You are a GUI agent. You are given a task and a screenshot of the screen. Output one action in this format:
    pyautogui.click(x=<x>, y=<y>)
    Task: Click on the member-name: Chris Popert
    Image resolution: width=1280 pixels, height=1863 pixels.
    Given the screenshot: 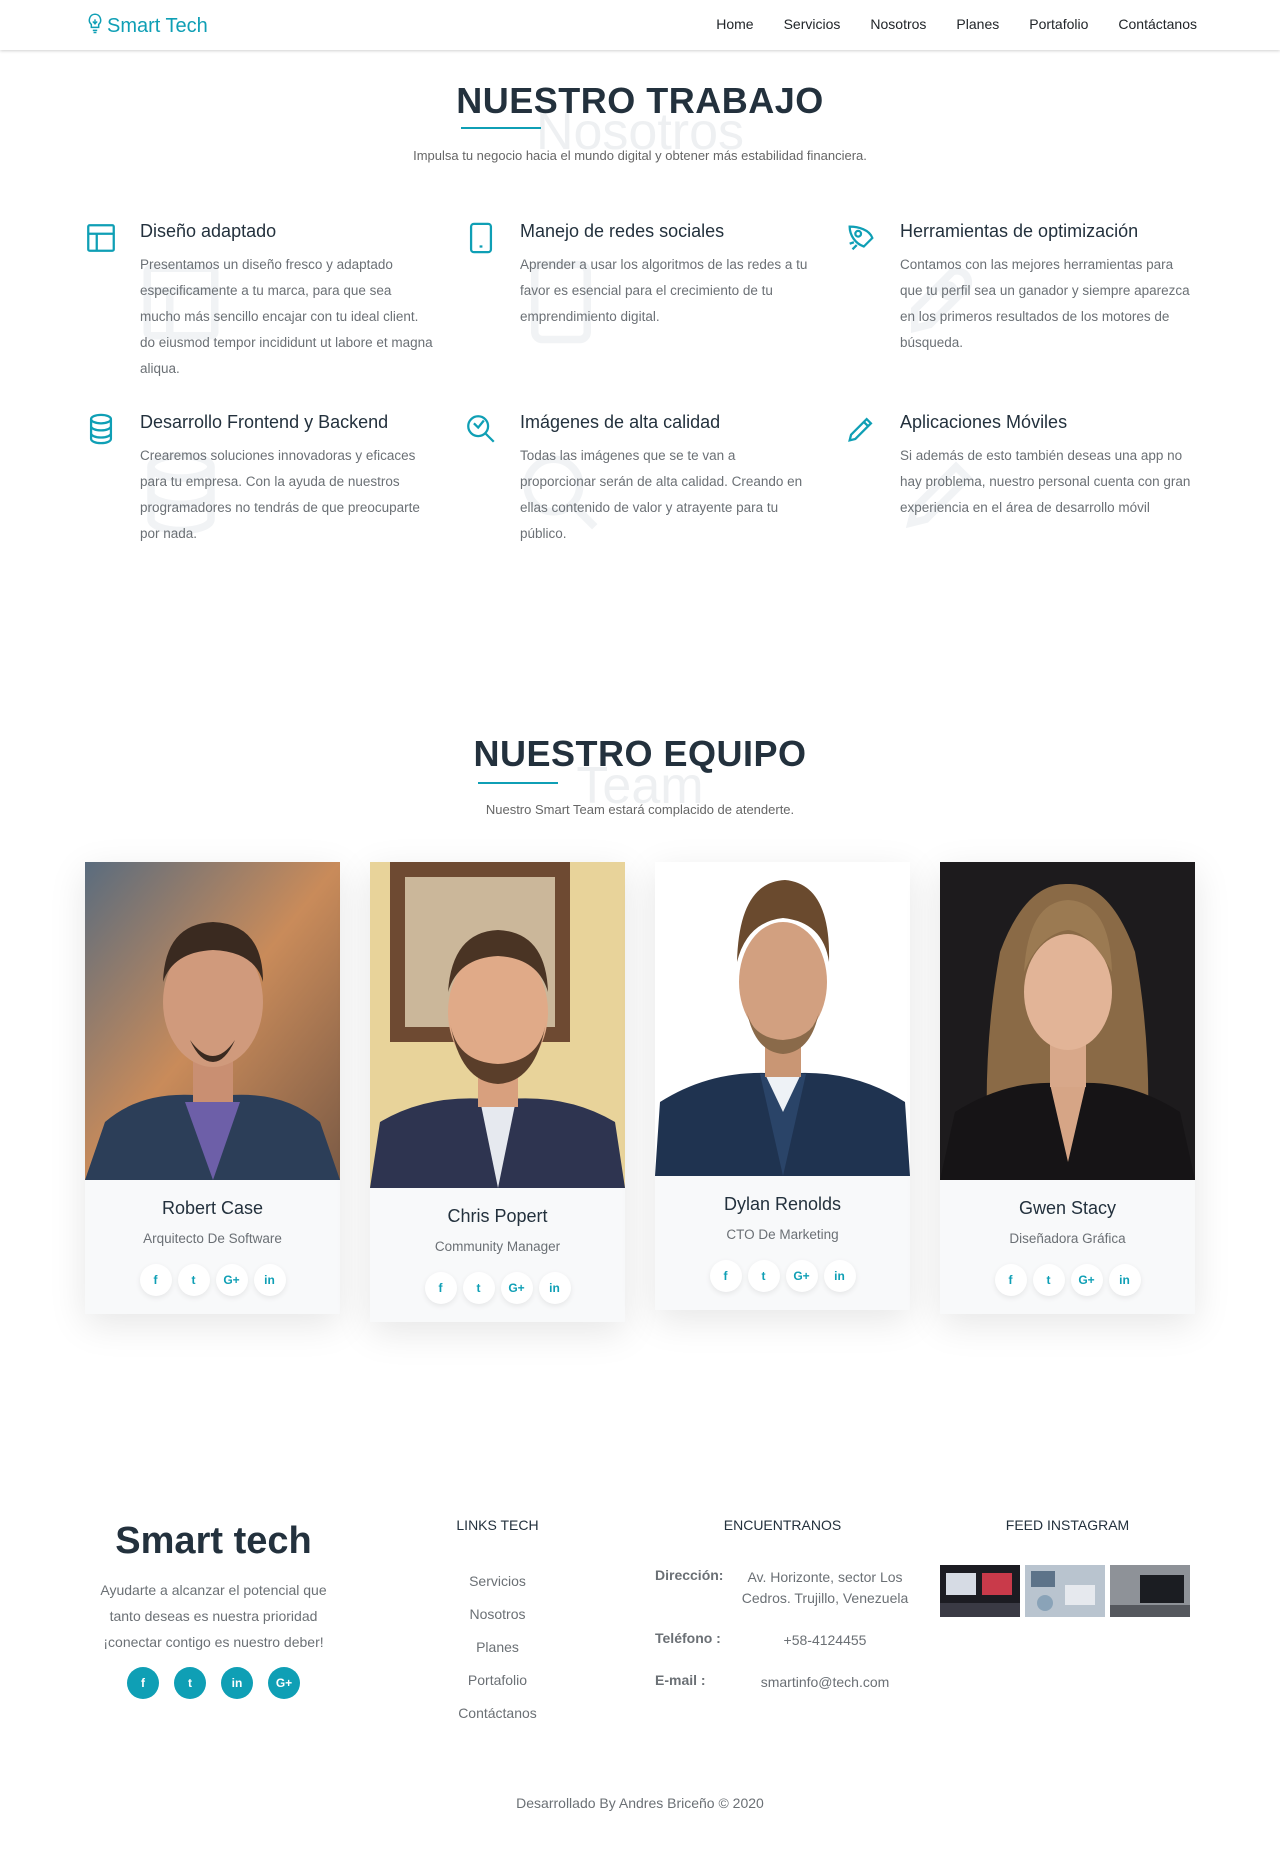 What is the action you would take?
    pyautogui.click(x=497, y=1216)
    